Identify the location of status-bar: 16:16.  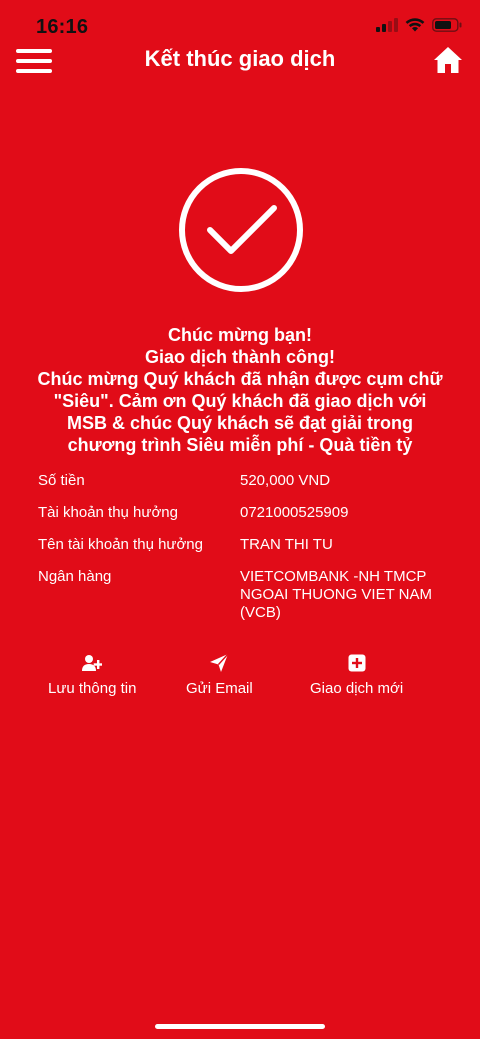
(240, 22).